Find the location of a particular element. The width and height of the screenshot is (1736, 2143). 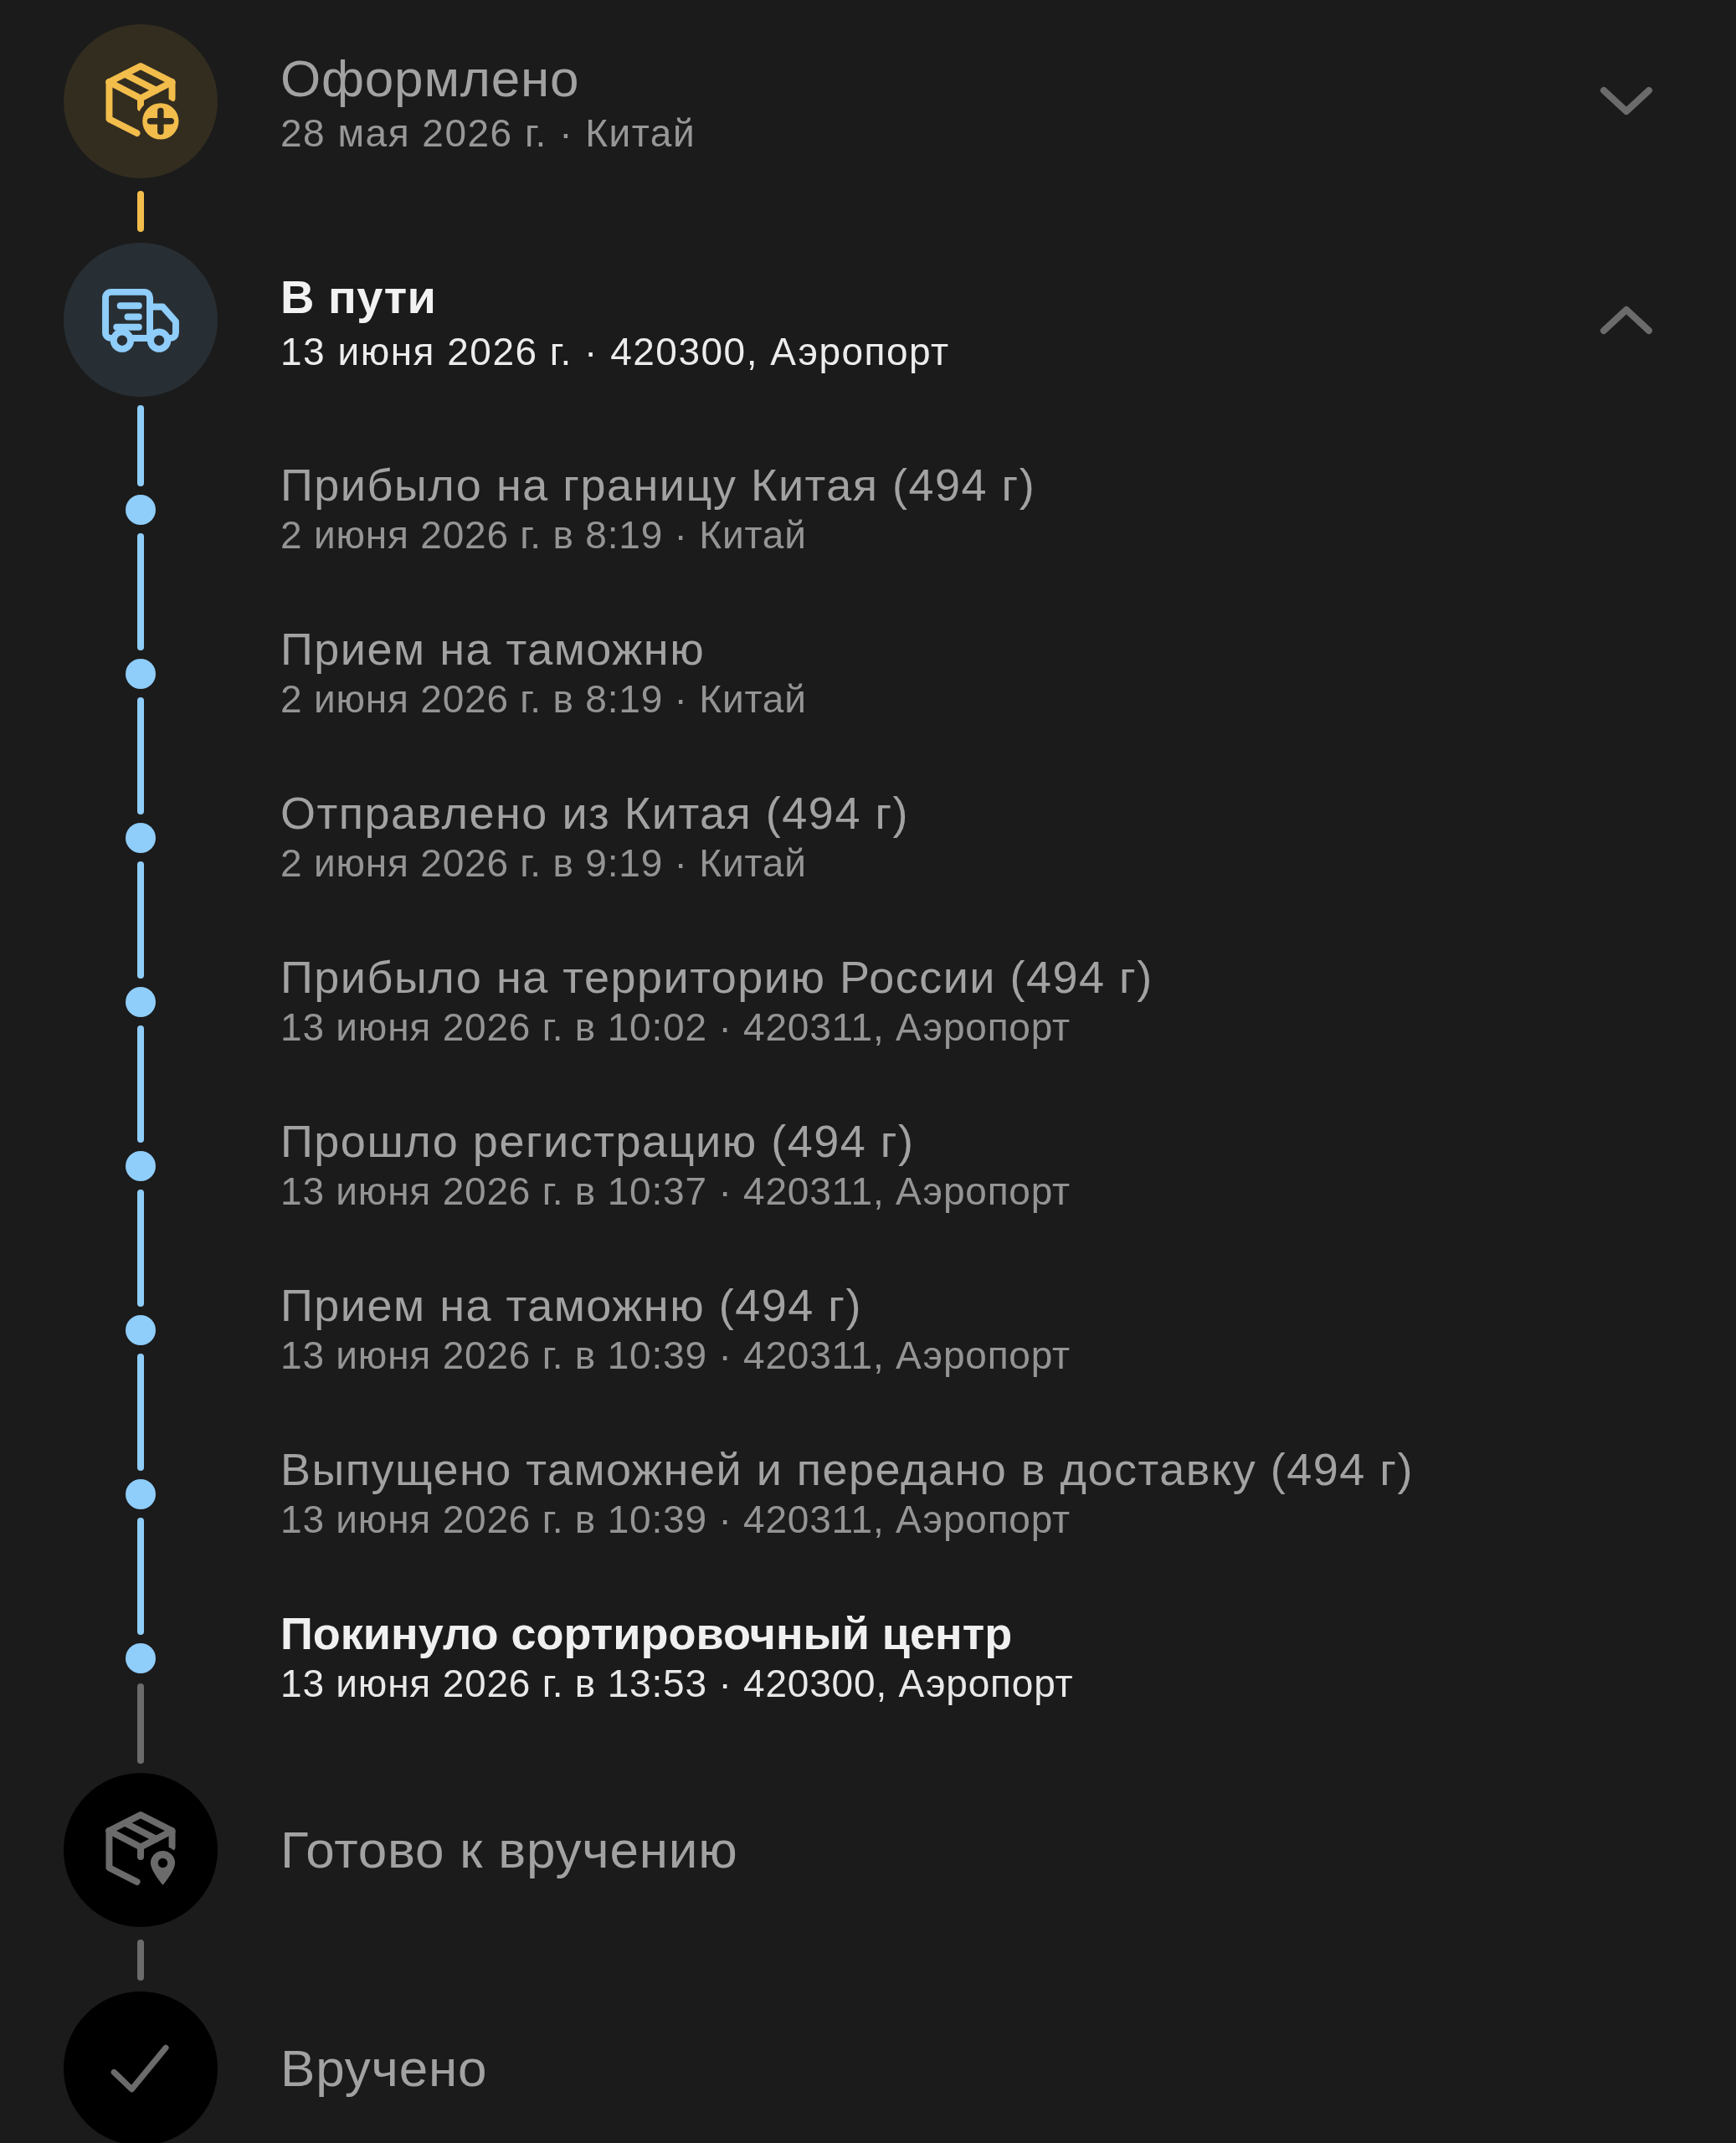

chevron-up-icon is located at coordinates (1626, 320).